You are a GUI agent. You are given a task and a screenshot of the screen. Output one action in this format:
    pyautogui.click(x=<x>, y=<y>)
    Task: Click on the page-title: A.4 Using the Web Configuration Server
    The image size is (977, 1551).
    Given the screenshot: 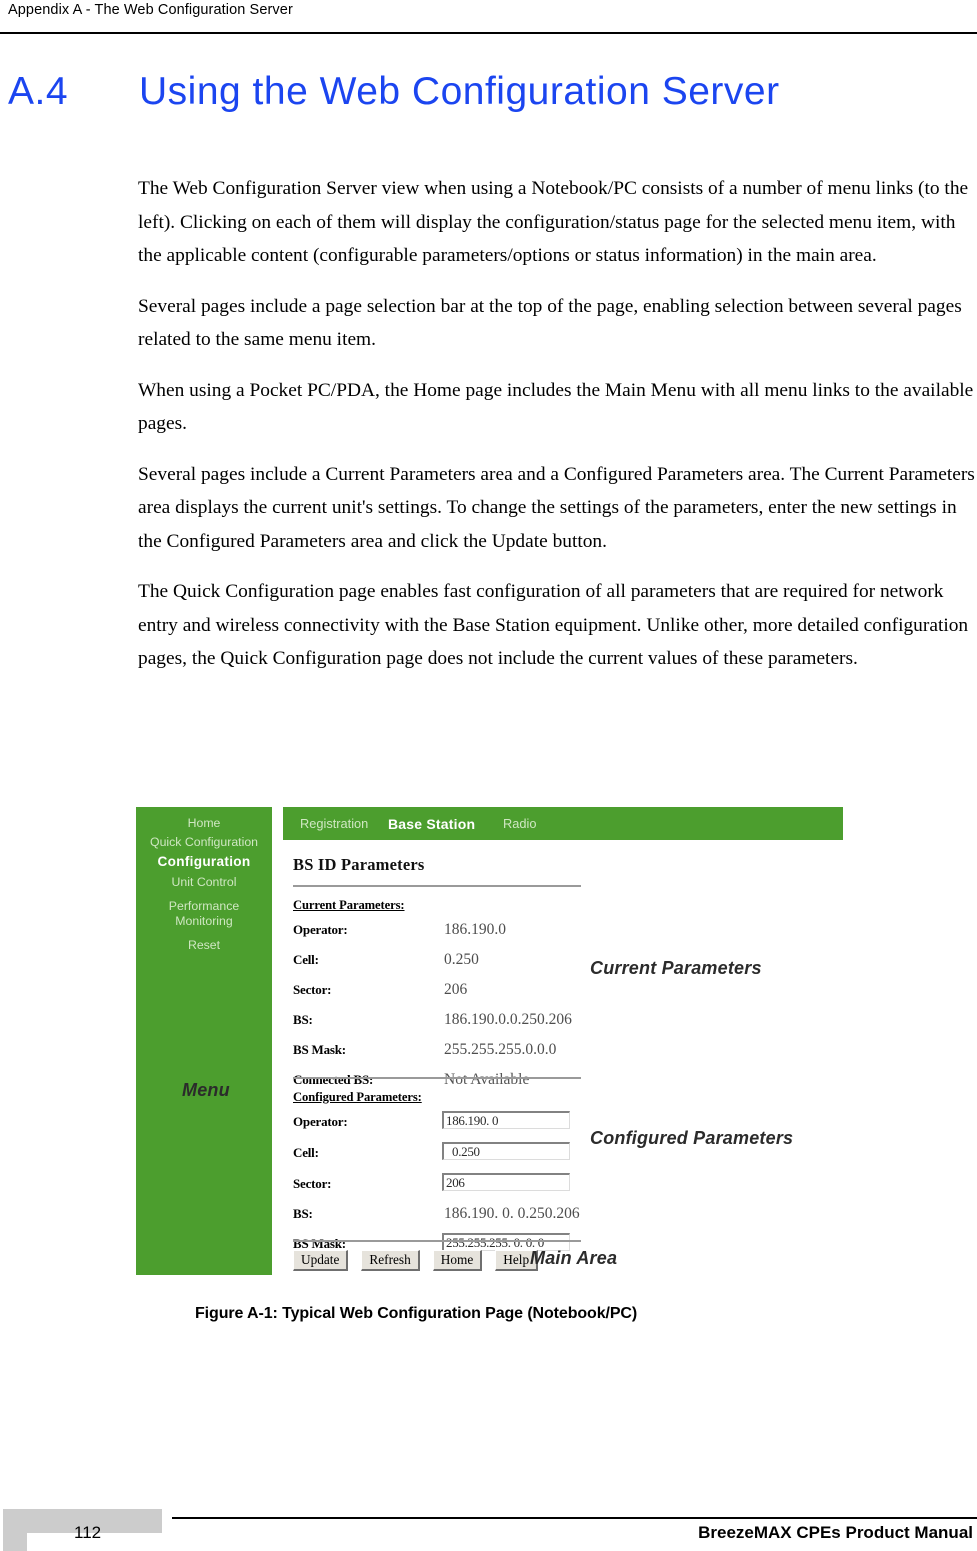 What is the action you would take?
    pyautogui.click(x=488, y=96)
    